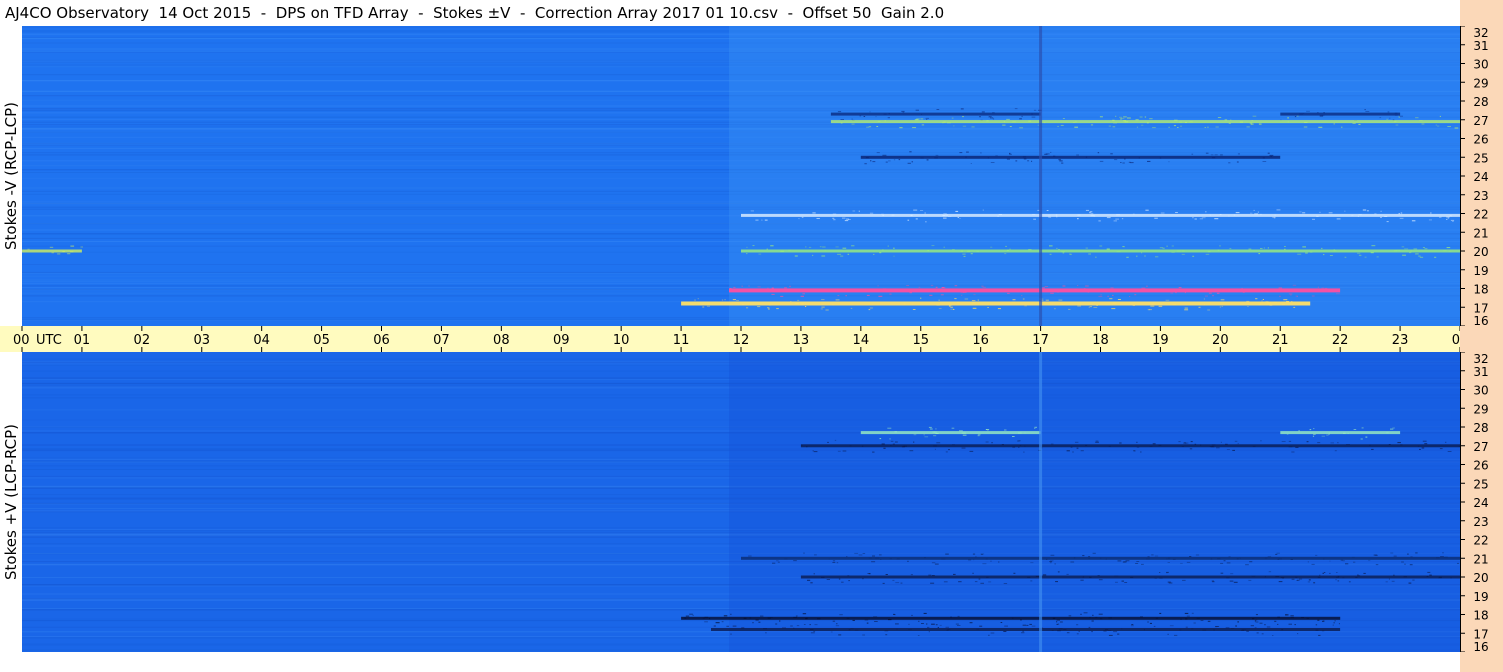 Image resolution: width=1503 pixels, height=672 pixels. I want to click on frequency-tick-label: 17, so click(1480, 634).